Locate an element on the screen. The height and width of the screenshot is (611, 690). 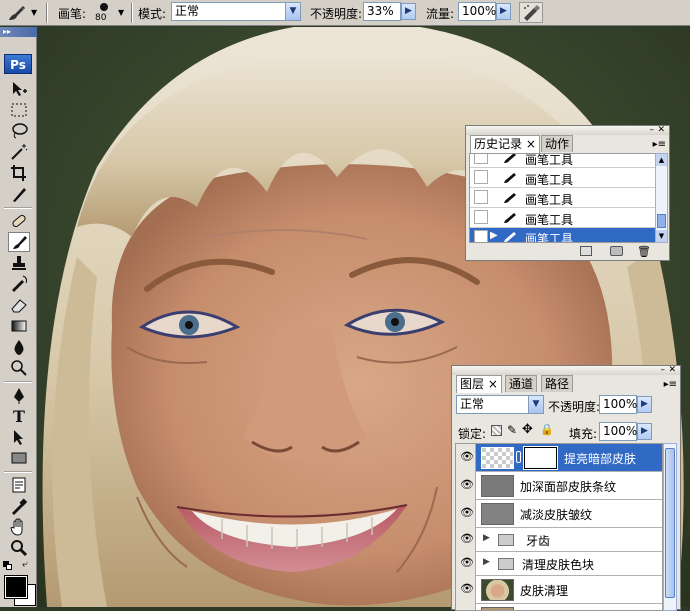
blur-tool-icon is located at coordinates (19, 347).